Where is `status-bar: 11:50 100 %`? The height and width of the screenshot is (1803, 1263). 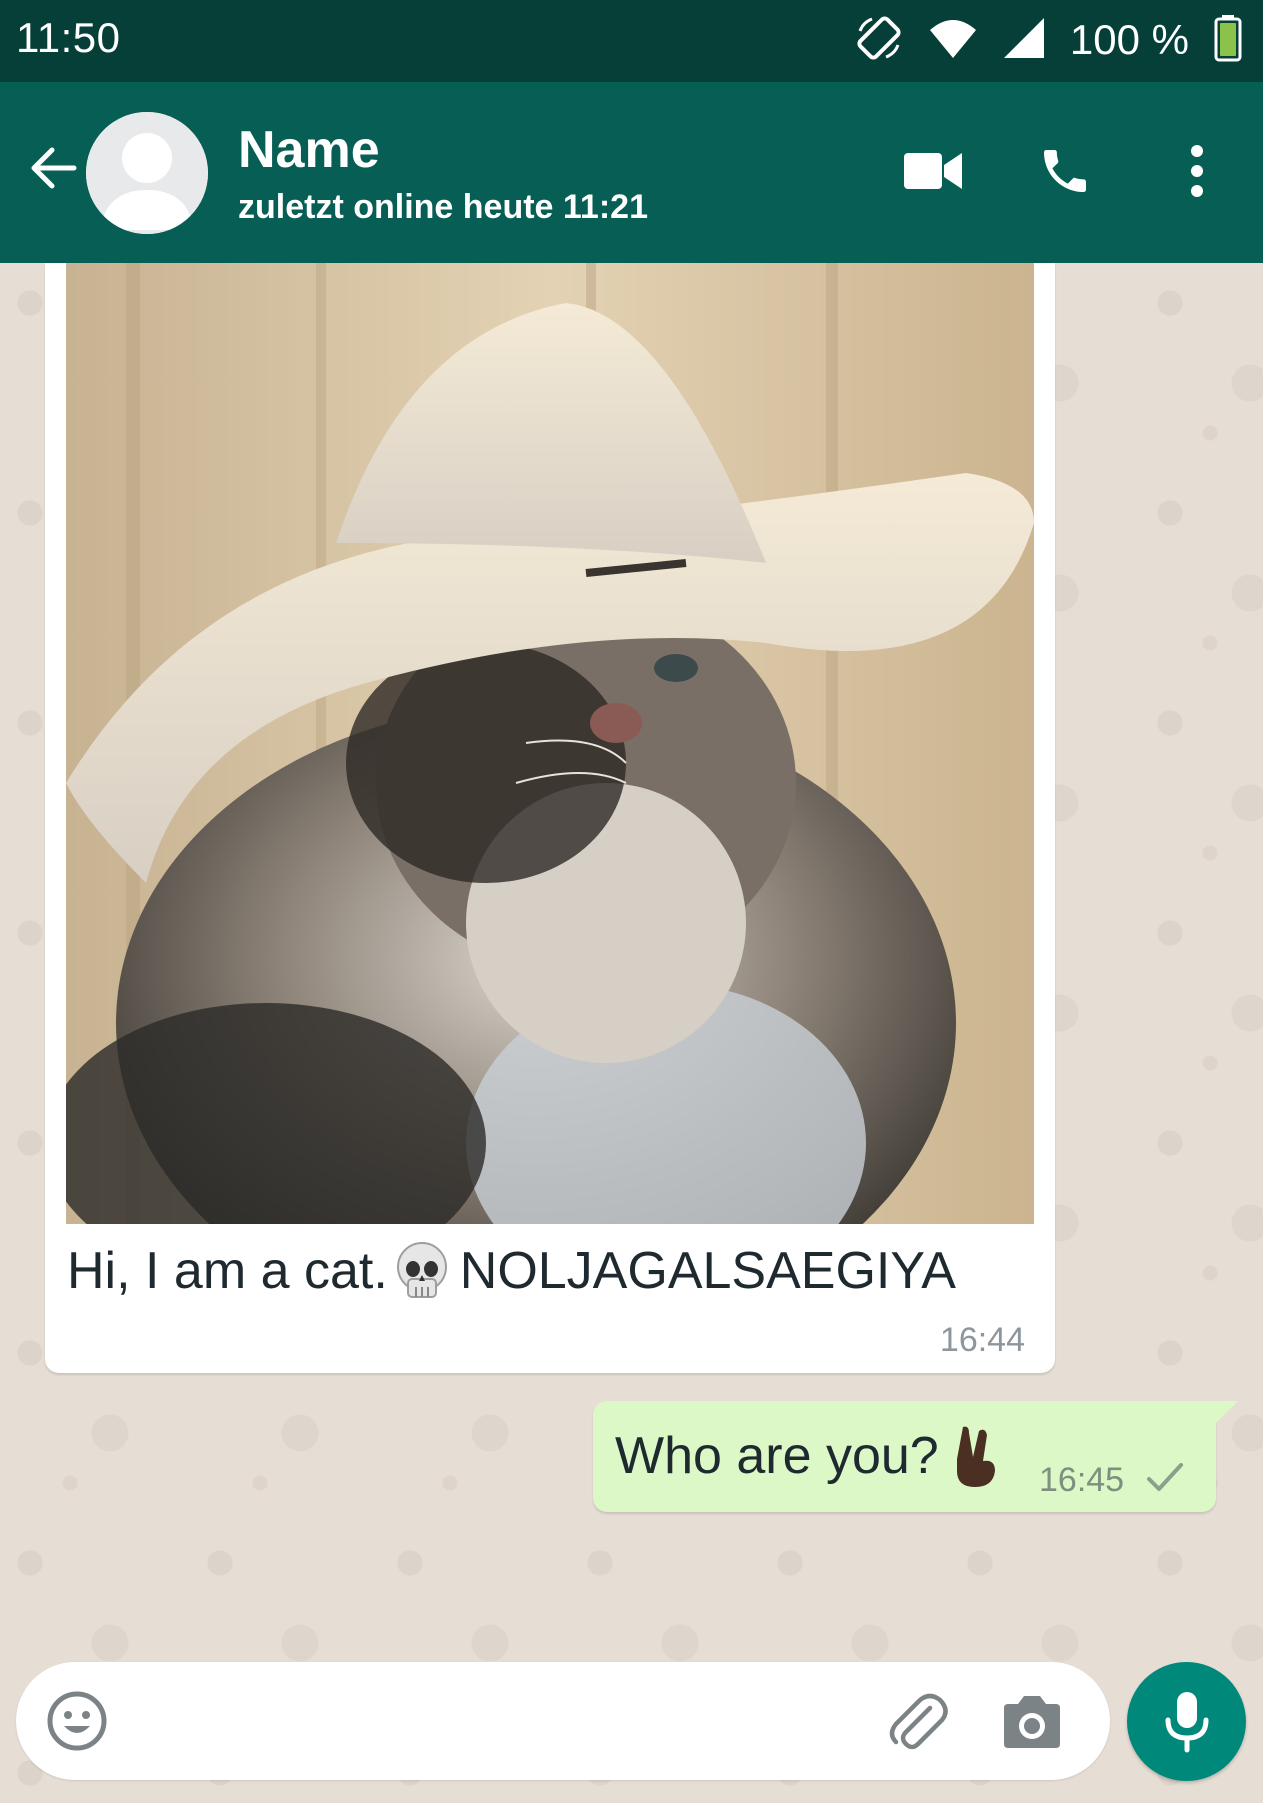 status-bar: 11:50 100 % is located at coordinates (631, 41).